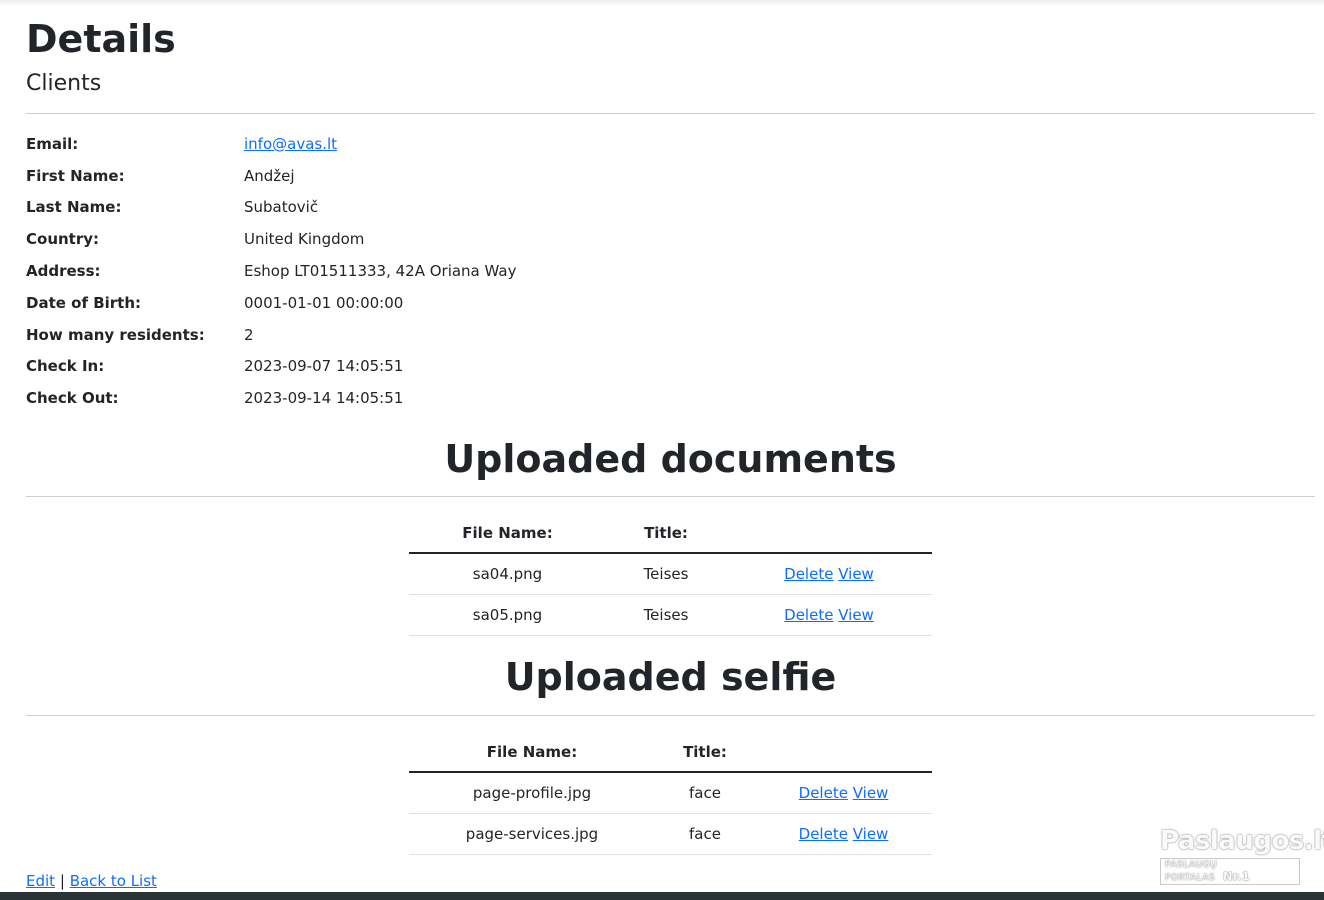 The height and width of the screenshot is (900, 1324). What do you see at coordinates (426, 335) in the screenshot?
I see `detail-row-residents: How many residents: 2` at bounding box center [426, 335].